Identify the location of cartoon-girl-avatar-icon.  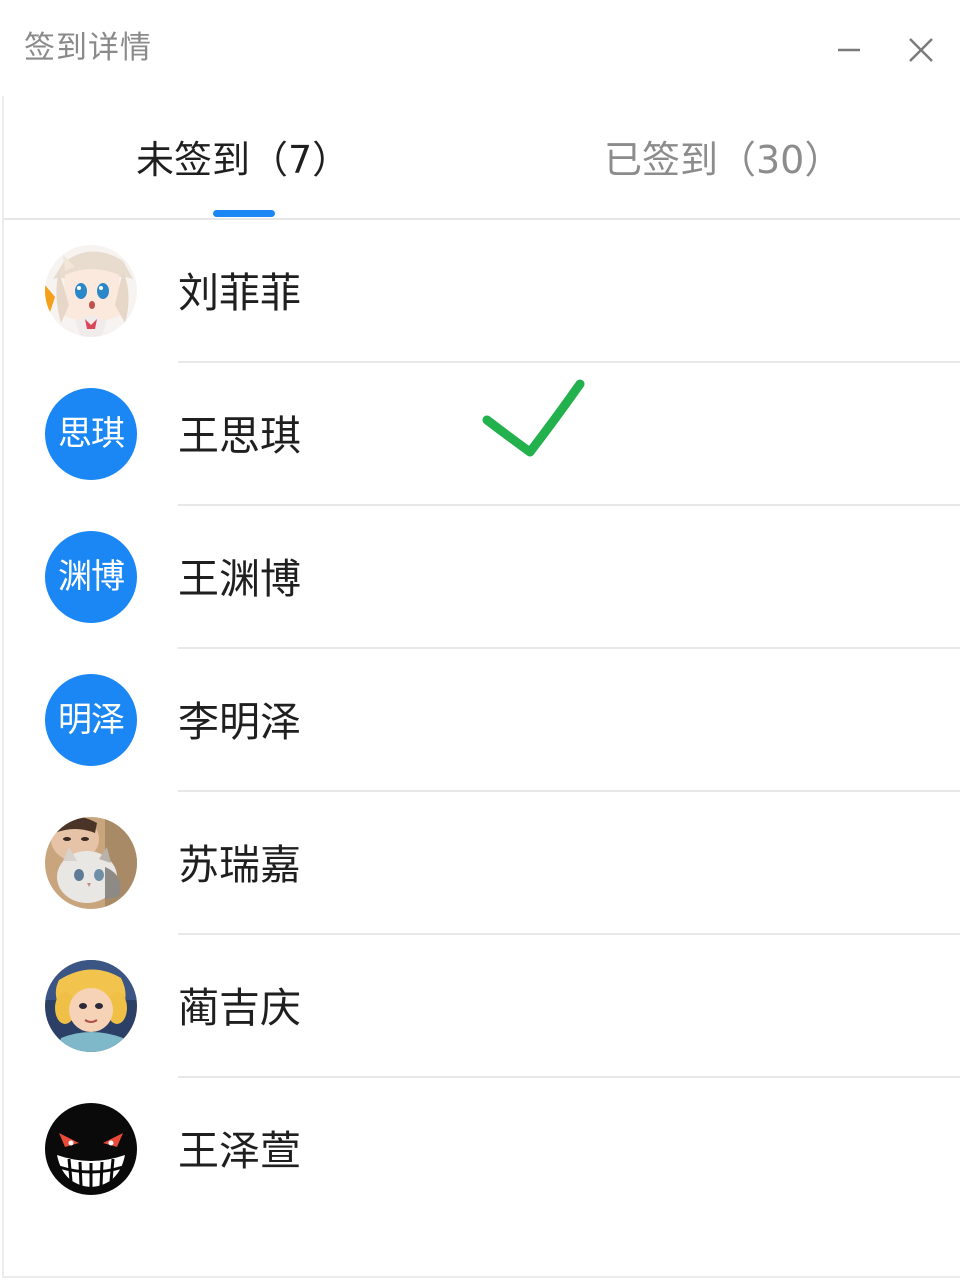
(91, 1006).